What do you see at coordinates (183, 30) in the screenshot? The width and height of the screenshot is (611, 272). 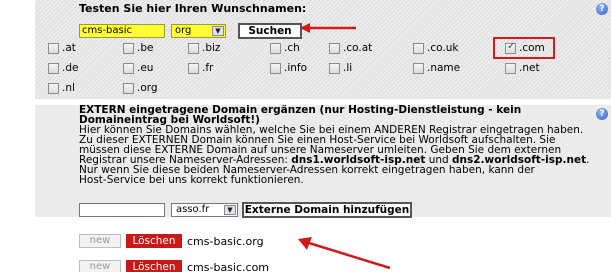 I see `tld-select-value: org` at bounding box center [183, 30].